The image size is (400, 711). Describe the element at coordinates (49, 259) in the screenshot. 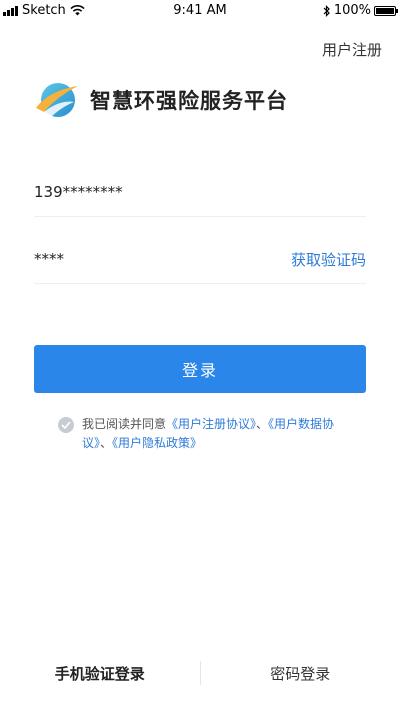

I see `code-value: ****` at that location.